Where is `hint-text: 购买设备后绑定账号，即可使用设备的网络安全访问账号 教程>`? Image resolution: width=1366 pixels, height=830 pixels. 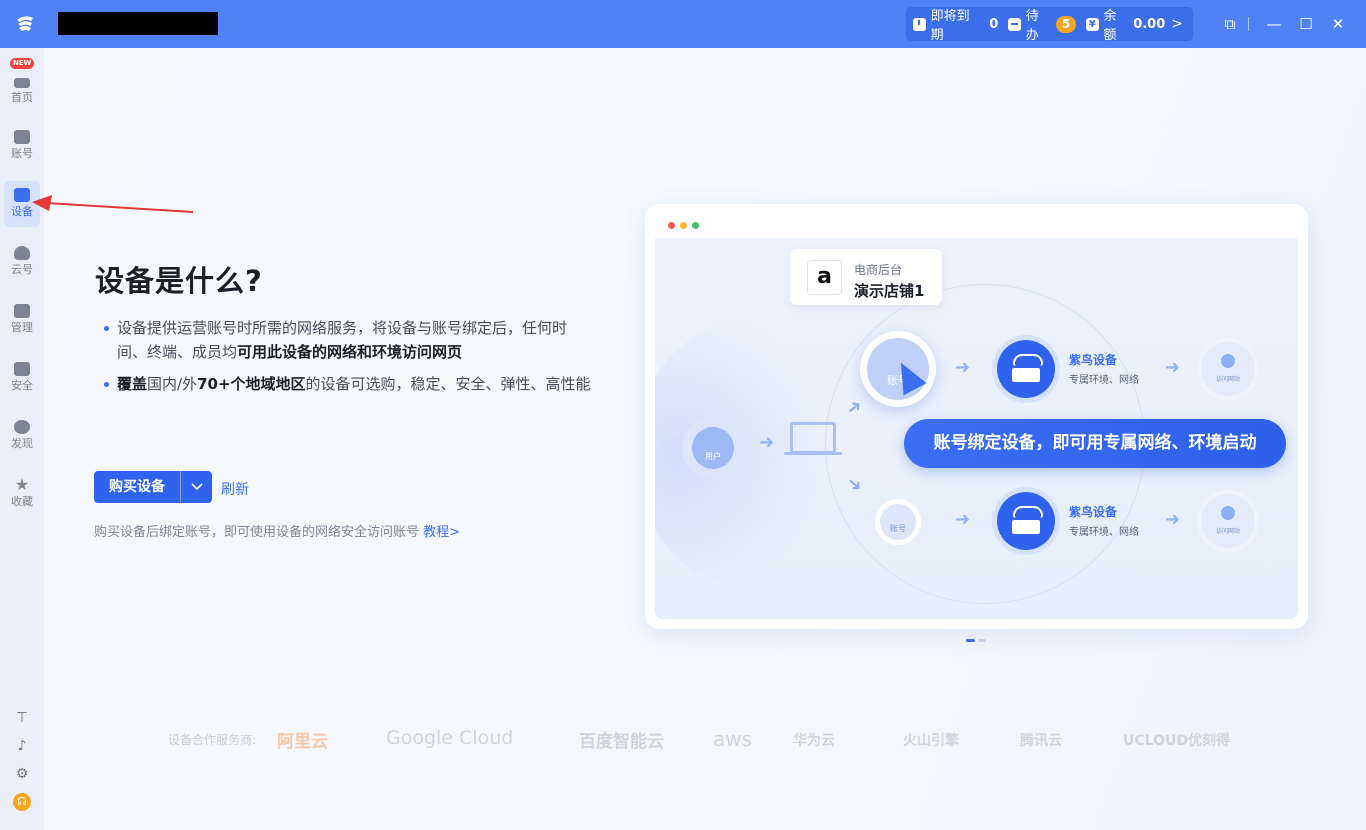
hint-text: 购买设备后绑定账号，即可使用设备的网络安全访问账号 教程> is located at coordinates (277, 530).